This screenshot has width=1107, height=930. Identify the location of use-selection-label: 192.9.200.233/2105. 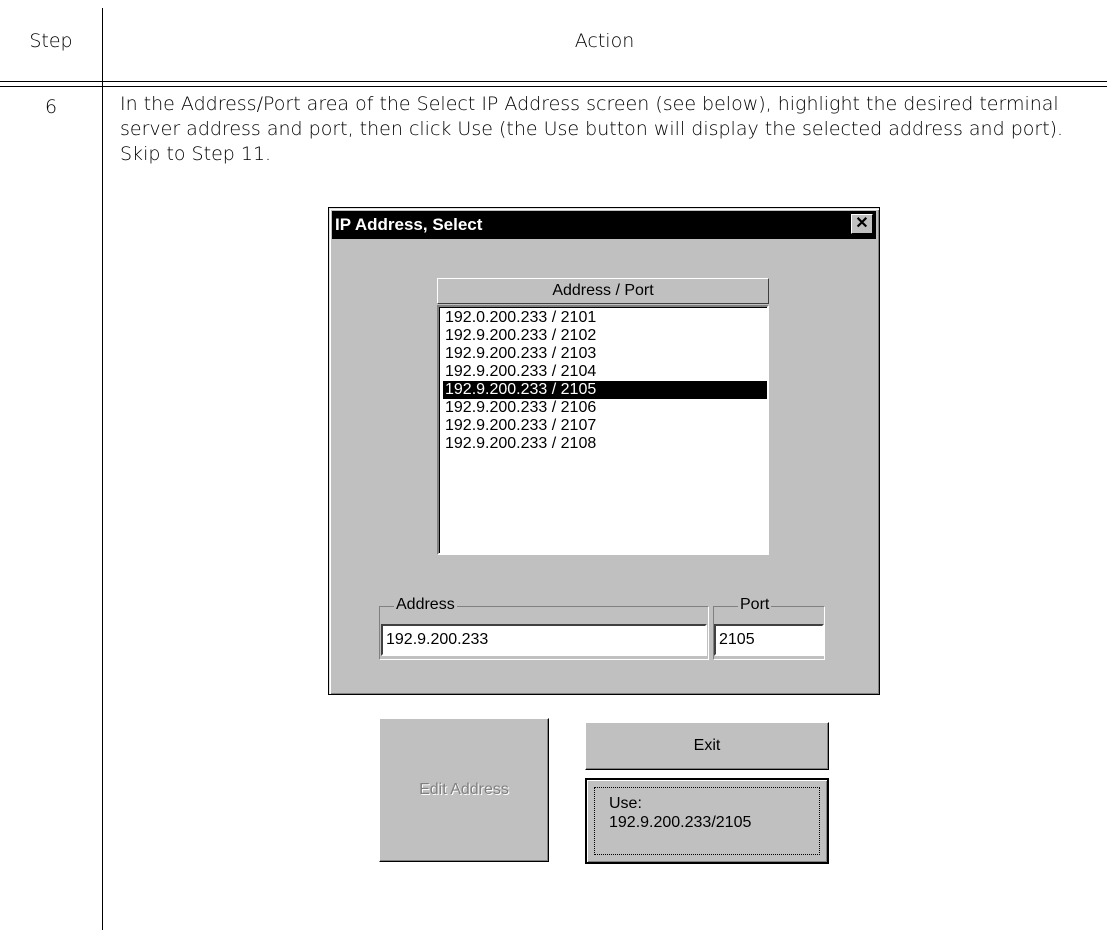
(680, 822).